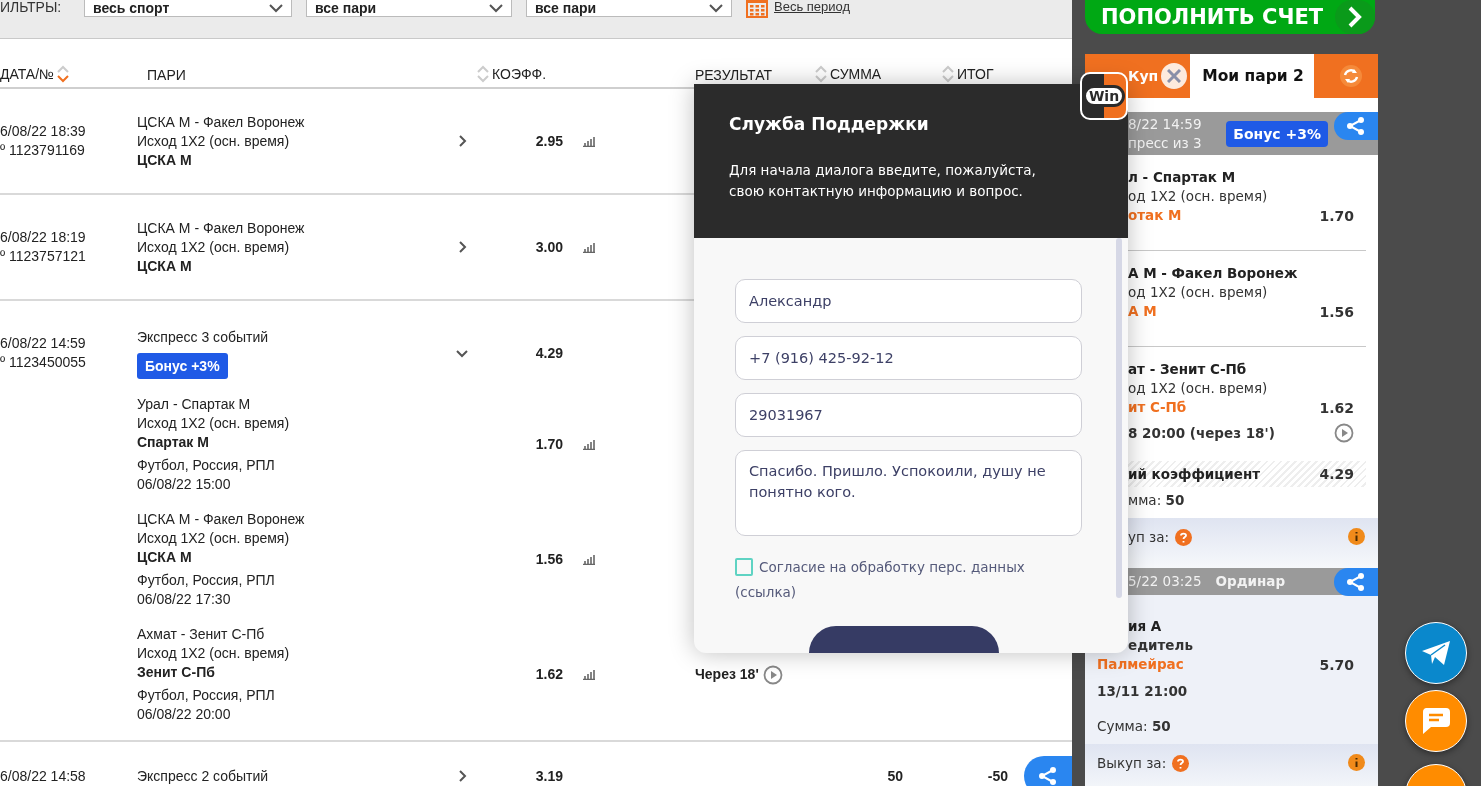 The width and height of the screenshot is (1481, 786). Describe the element at coordinates (182, 365) in the screenshot. I see `bonus-badge: Бонус +3%` at that location.